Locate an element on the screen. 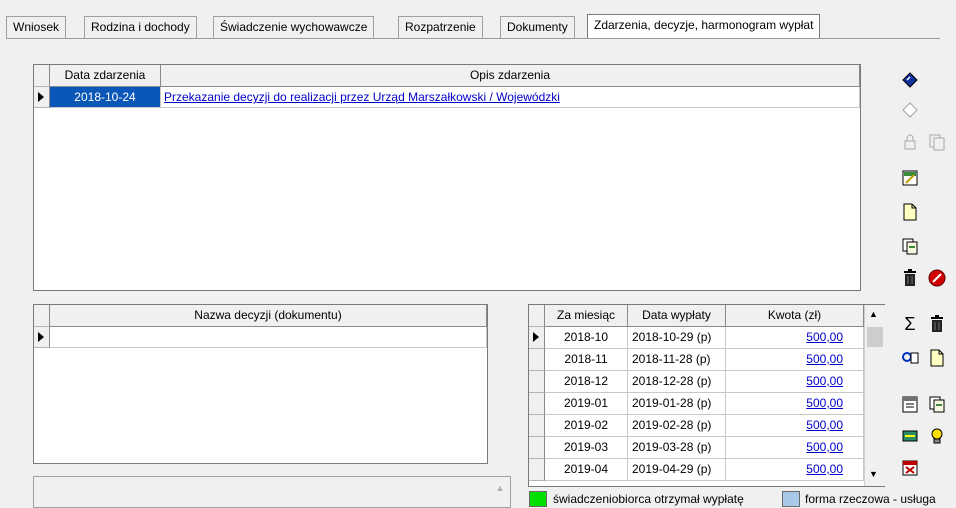  schedule-cell-pay-date: 2019-03-28 (p) is located at coordinates (677, 448).